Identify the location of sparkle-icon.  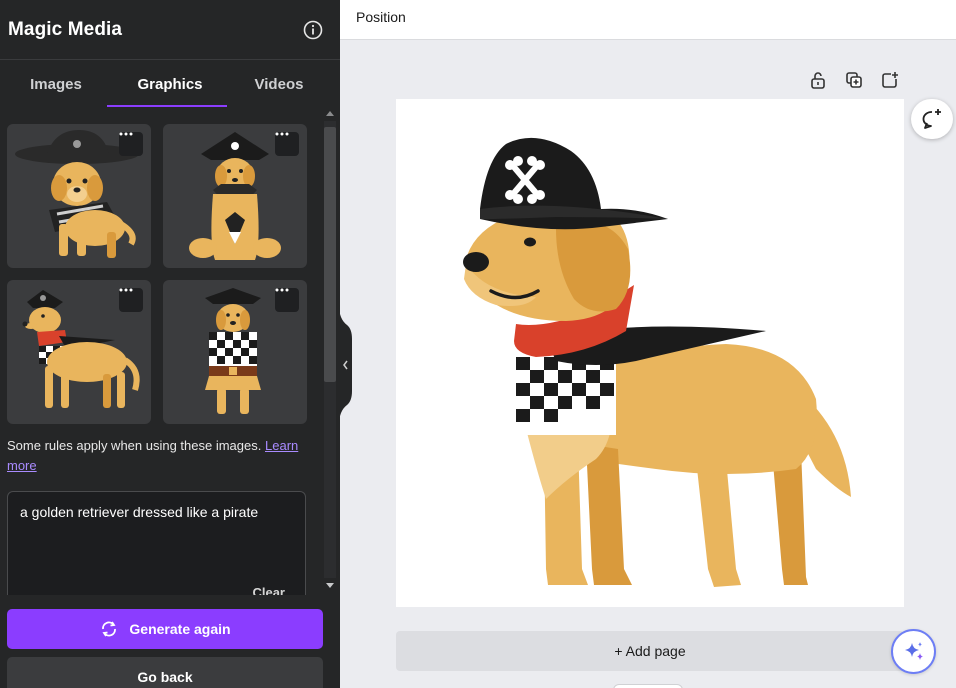
(913, 650).